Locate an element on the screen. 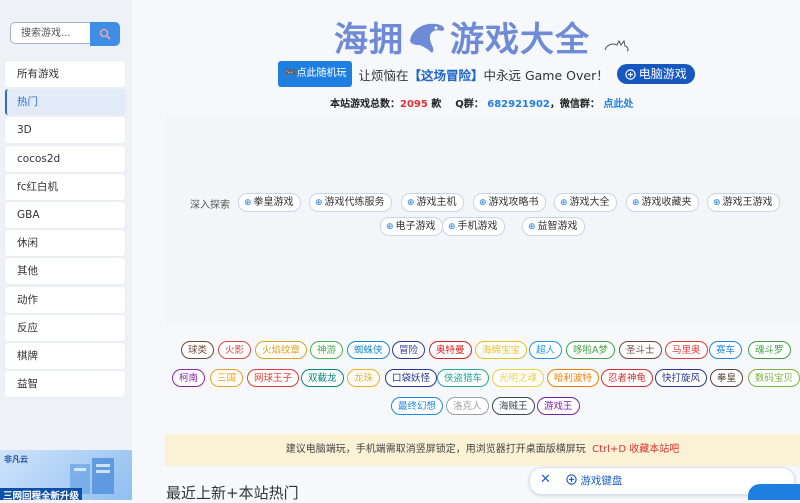 This screenshot has height=503, width=800. explore-link-boosting: ⊕ 游戏代练服务 is located at coordinates (350, 202).